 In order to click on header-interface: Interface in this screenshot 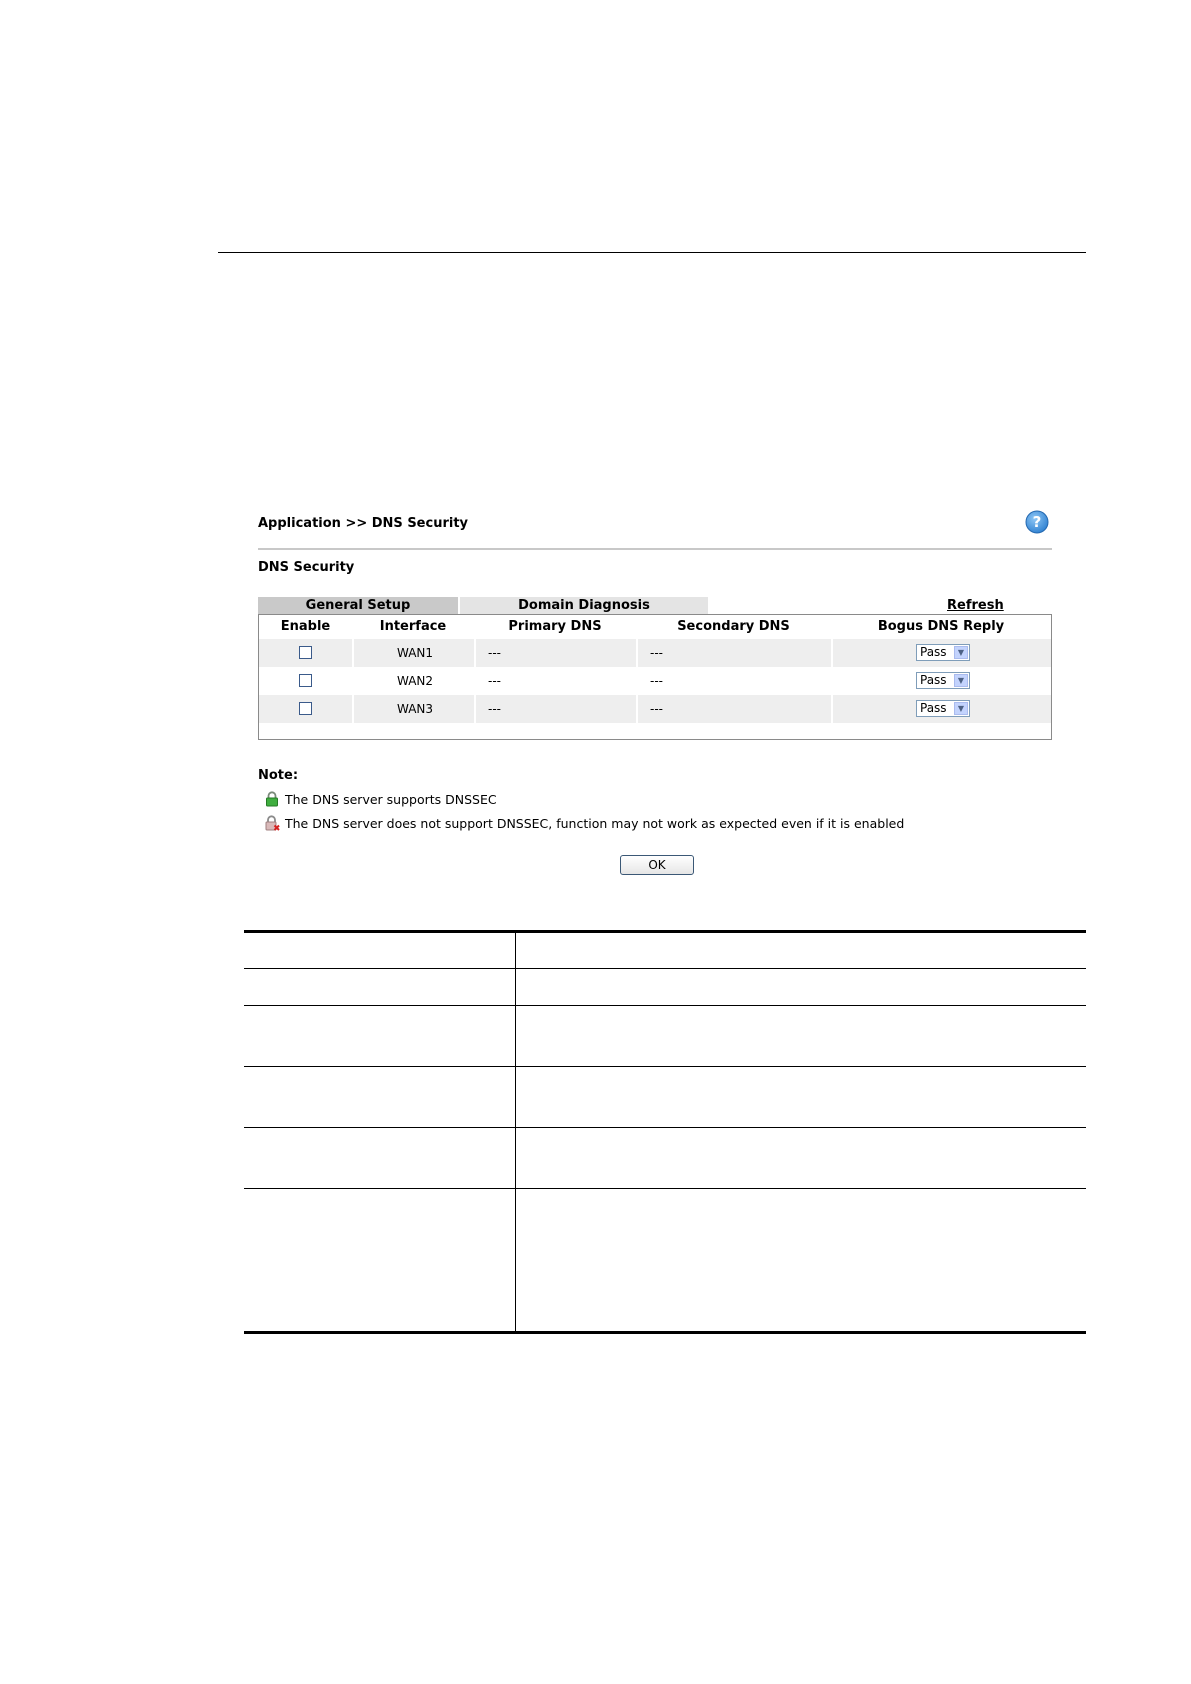, I will do `click(413, 626)`.